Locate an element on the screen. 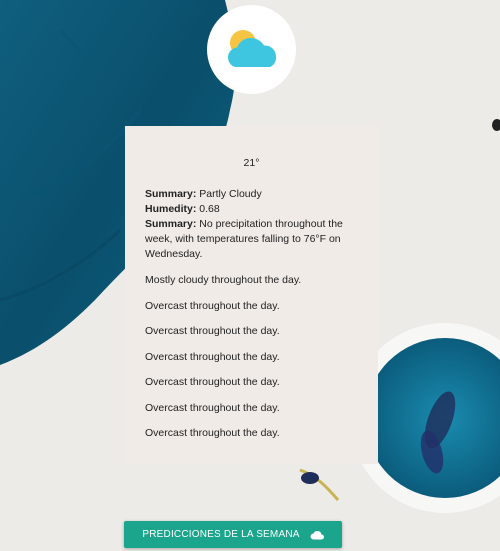 Image resolution: width=500 pixels, height=551 pixels. summary-line: Summary: Partly Cloudy is located at coordinates (251, 194).